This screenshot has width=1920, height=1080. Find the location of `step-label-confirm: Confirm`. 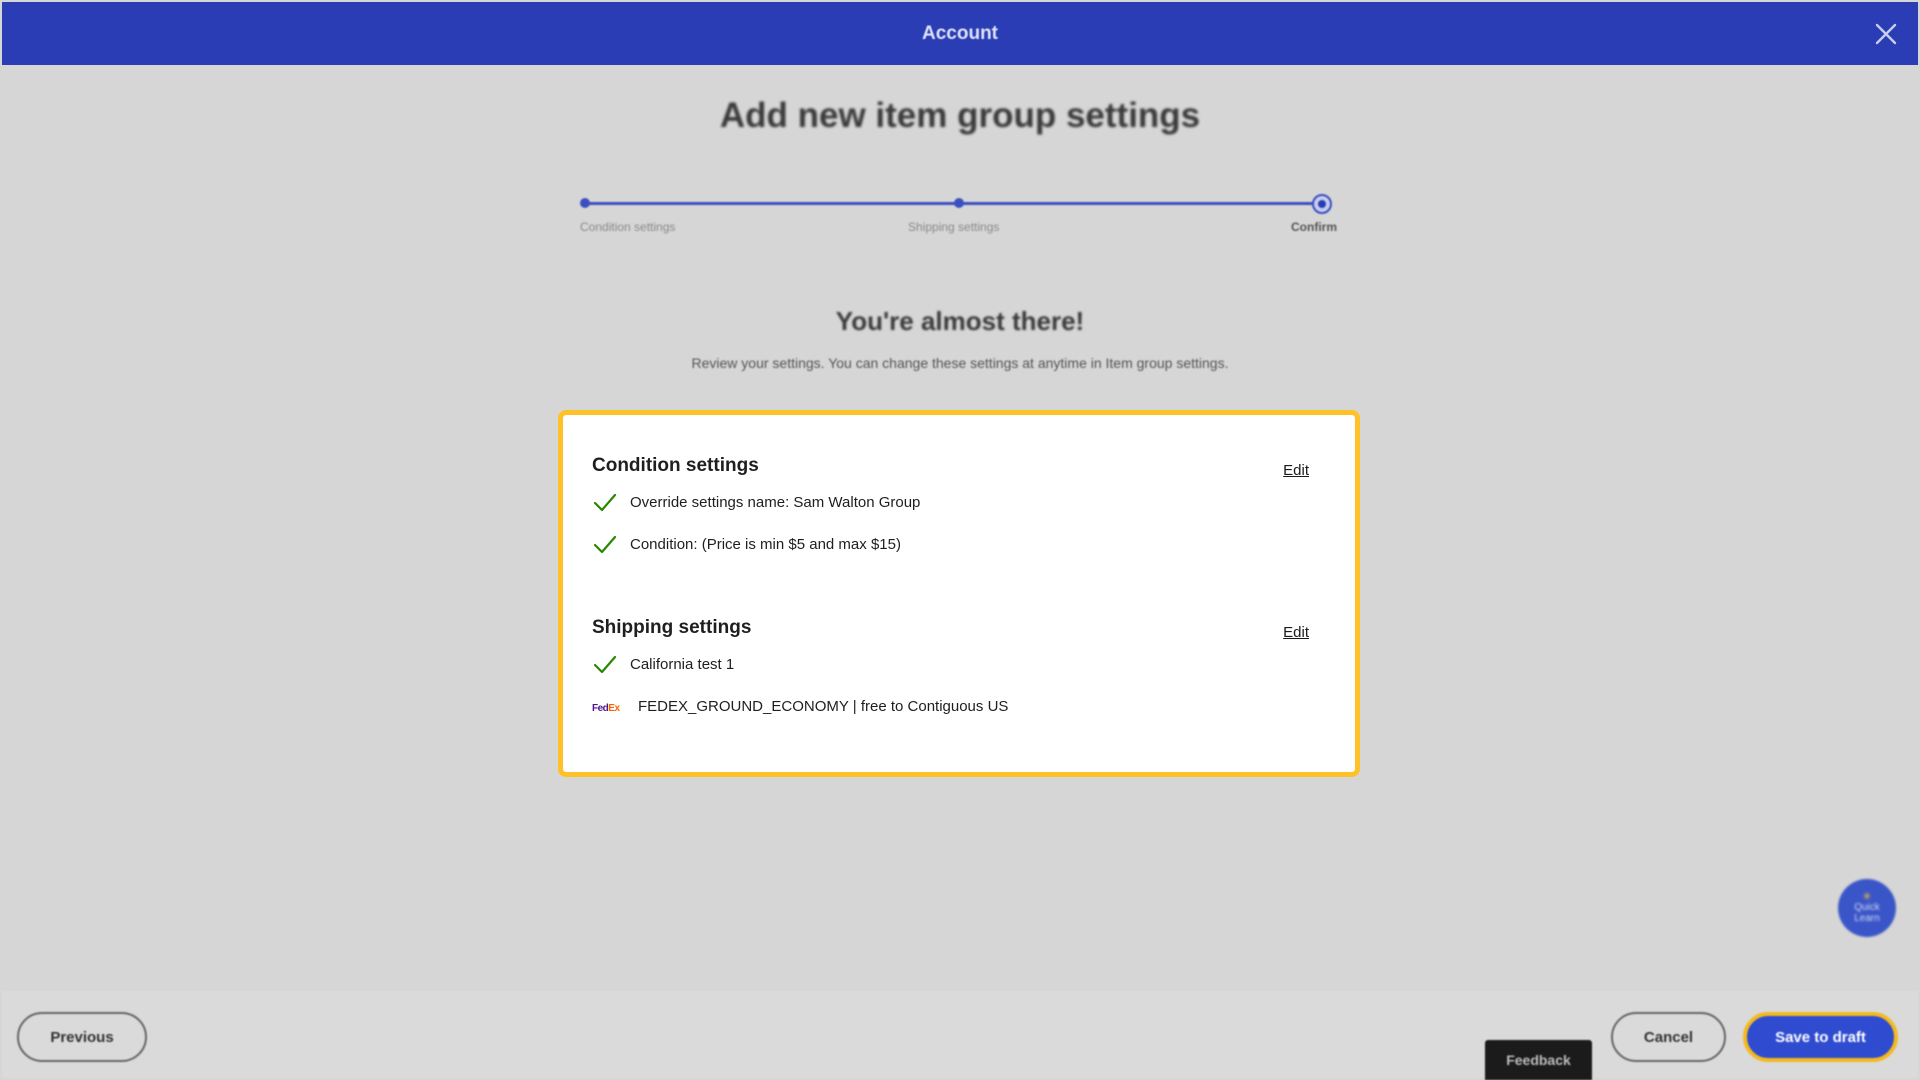

step-label-confirm: Confirm is located at coordinates (1314, 227).